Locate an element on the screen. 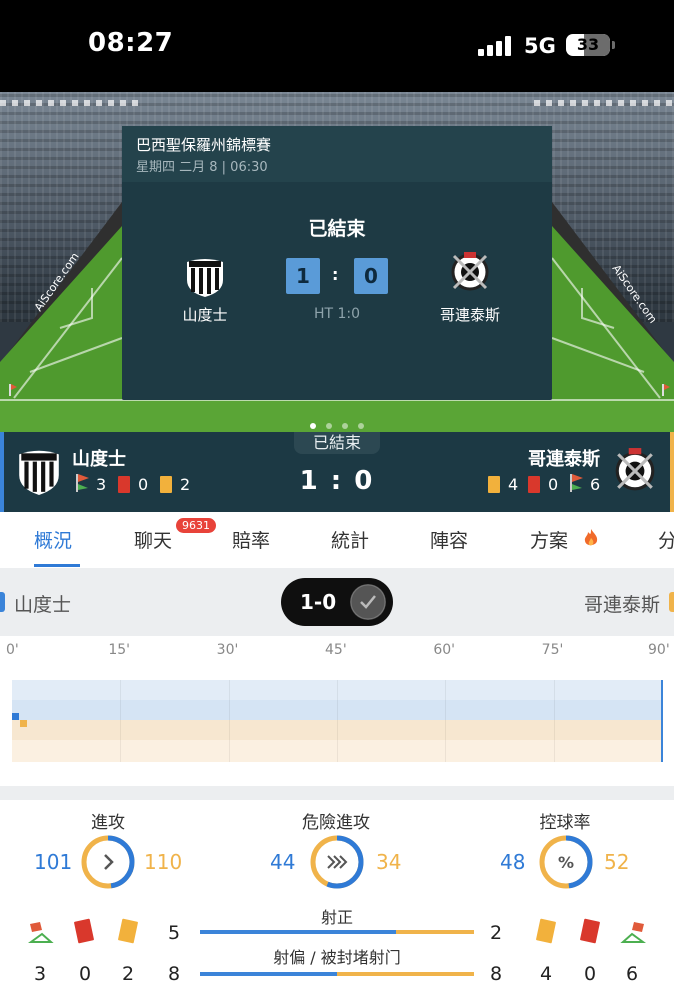  compare-home-name: 山度士 is located at coordinates (43, 605).